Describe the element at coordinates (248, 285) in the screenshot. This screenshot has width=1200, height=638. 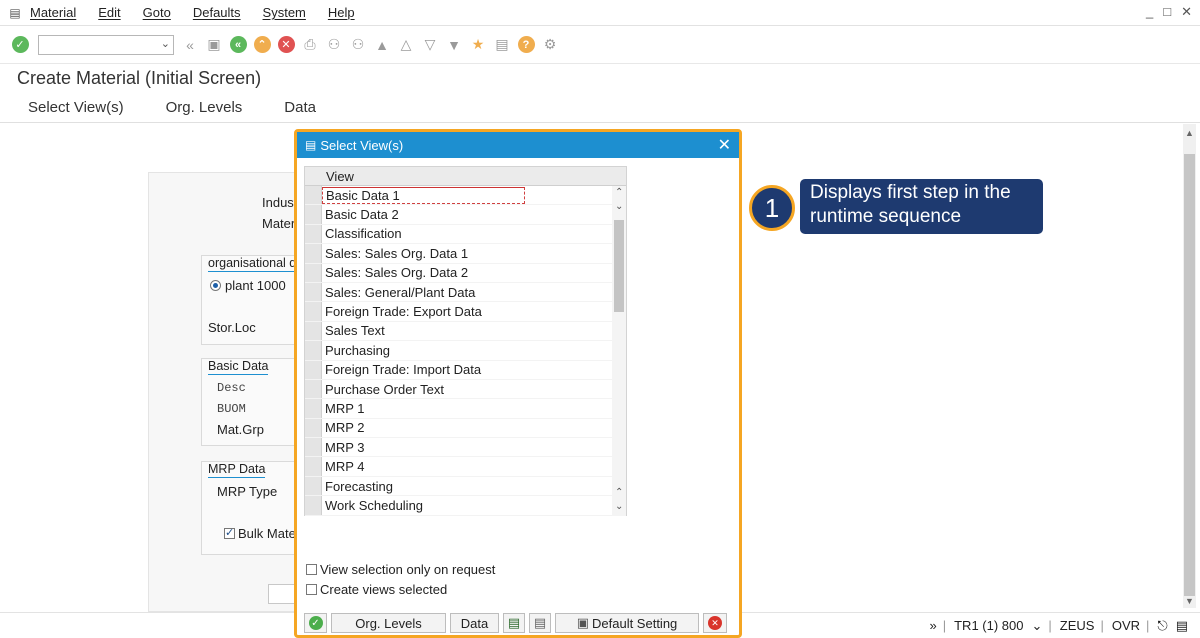
I see `plant-radio: plant 1000` at that location.